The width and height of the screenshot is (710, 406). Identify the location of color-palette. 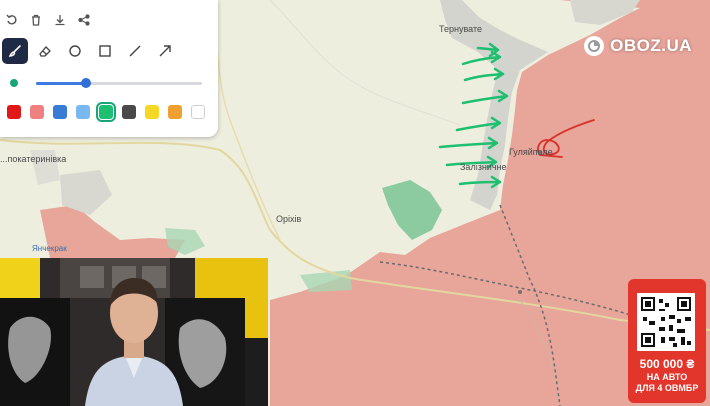
(110, 112).